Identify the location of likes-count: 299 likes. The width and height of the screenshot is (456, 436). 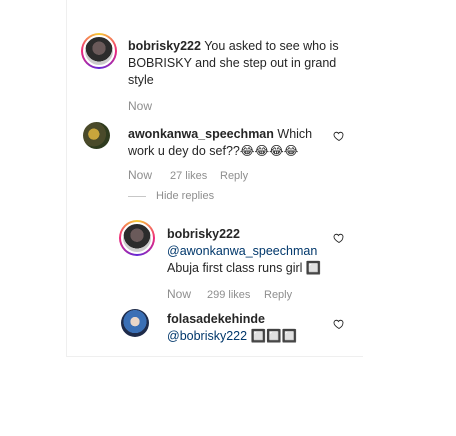
(228, 295).